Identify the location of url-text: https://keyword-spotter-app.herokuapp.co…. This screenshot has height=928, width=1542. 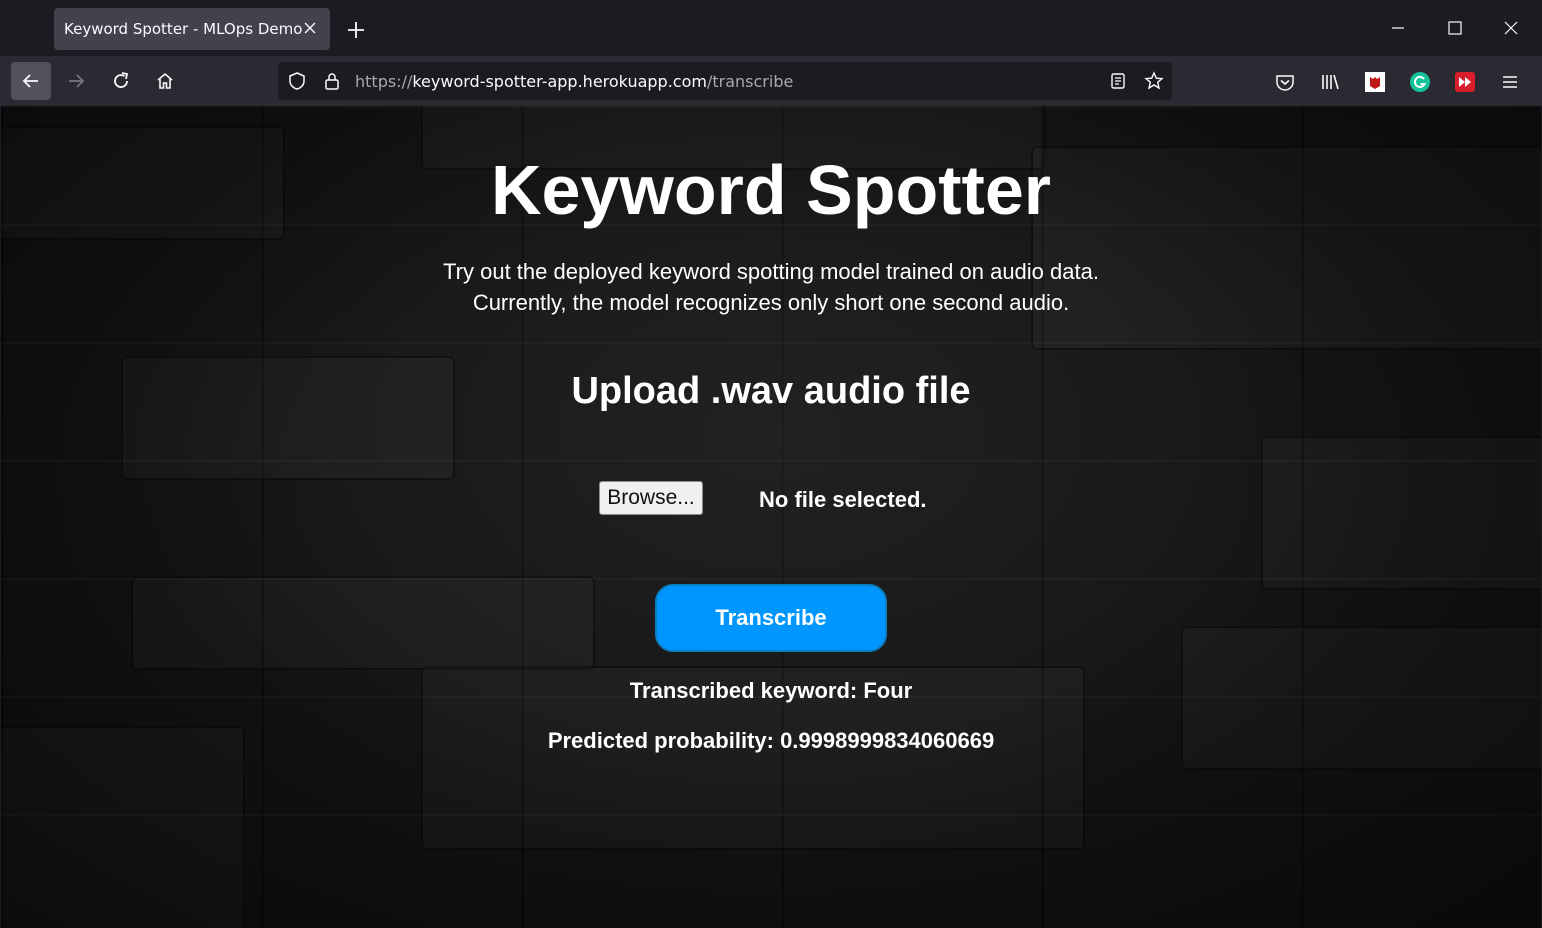
(574, 81).